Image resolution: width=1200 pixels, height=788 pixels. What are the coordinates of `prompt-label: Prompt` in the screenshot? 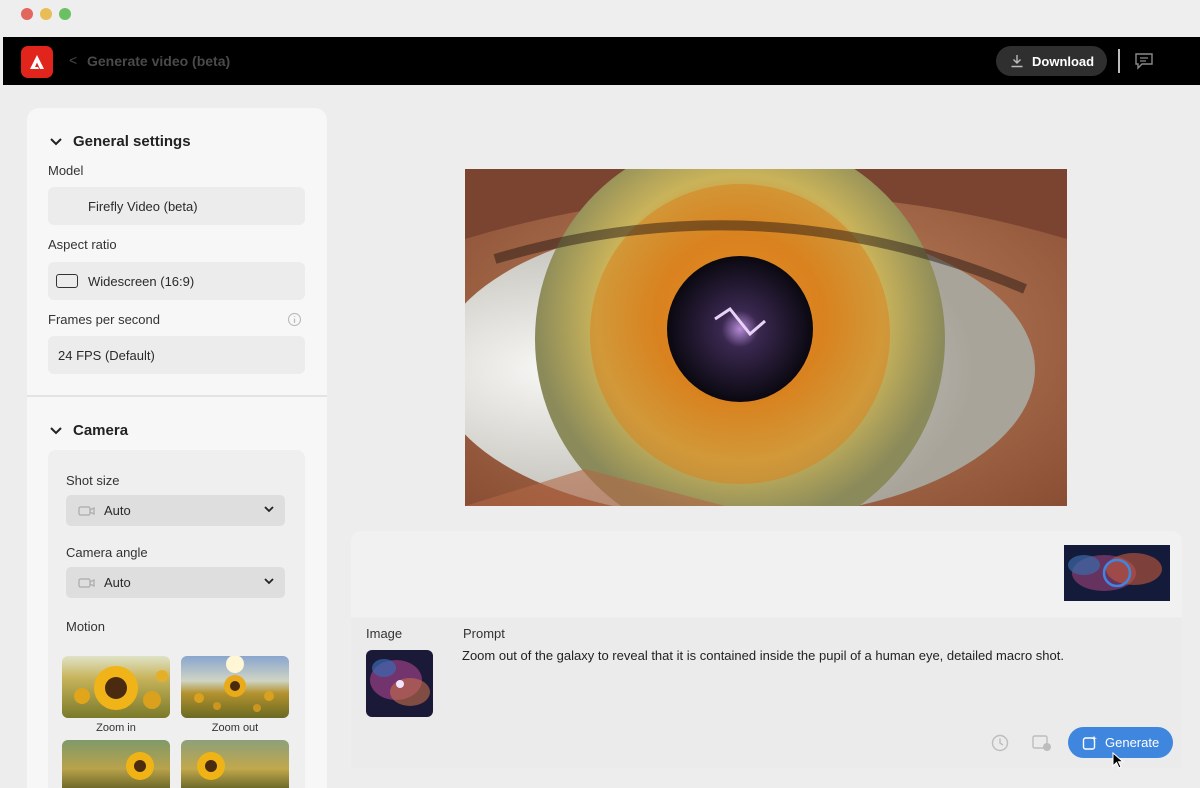 It's located at (484, 633).